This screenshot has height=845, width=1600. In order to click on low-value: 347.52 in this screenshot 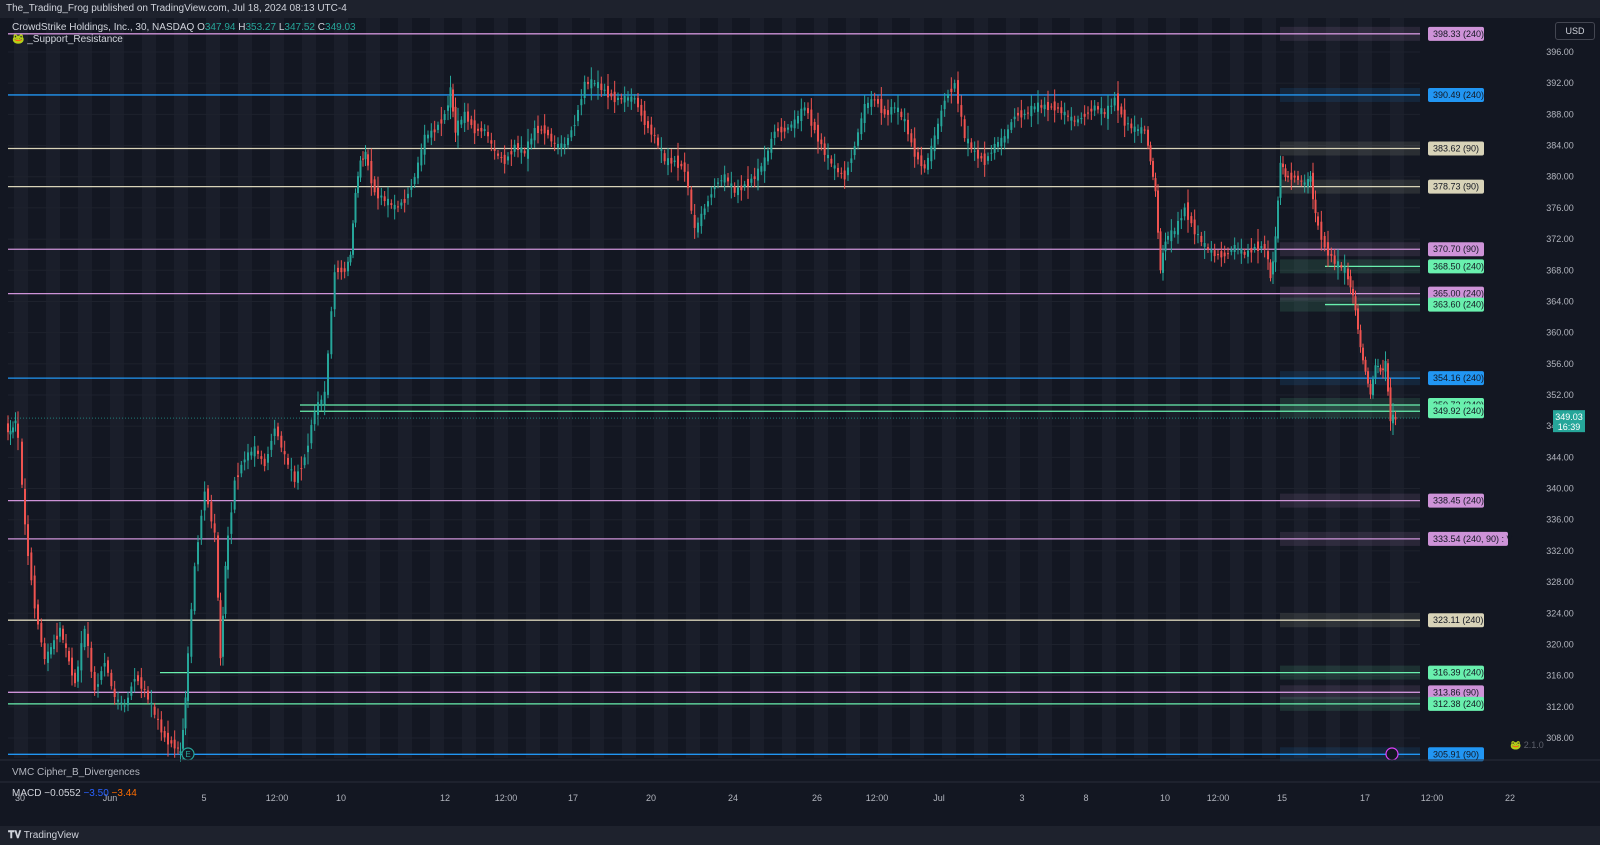, I will do `click(299, 27)`.